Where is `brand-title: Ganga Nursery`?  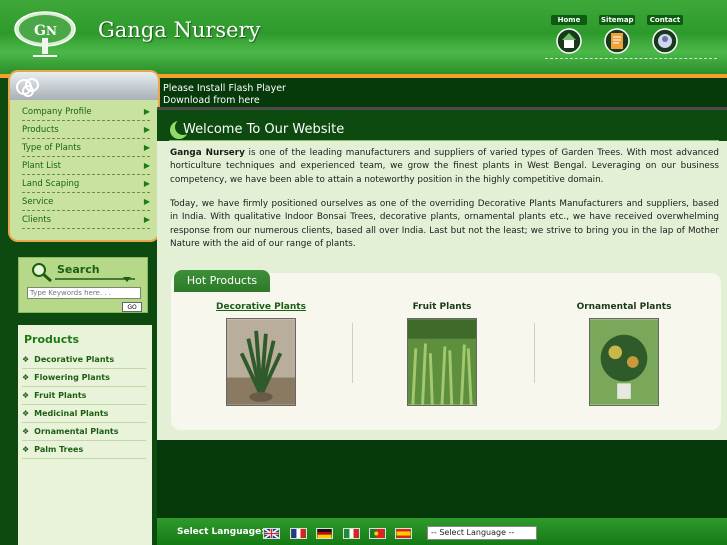 brand-title: Ganga Nursery is located at coordinates (179, 30).